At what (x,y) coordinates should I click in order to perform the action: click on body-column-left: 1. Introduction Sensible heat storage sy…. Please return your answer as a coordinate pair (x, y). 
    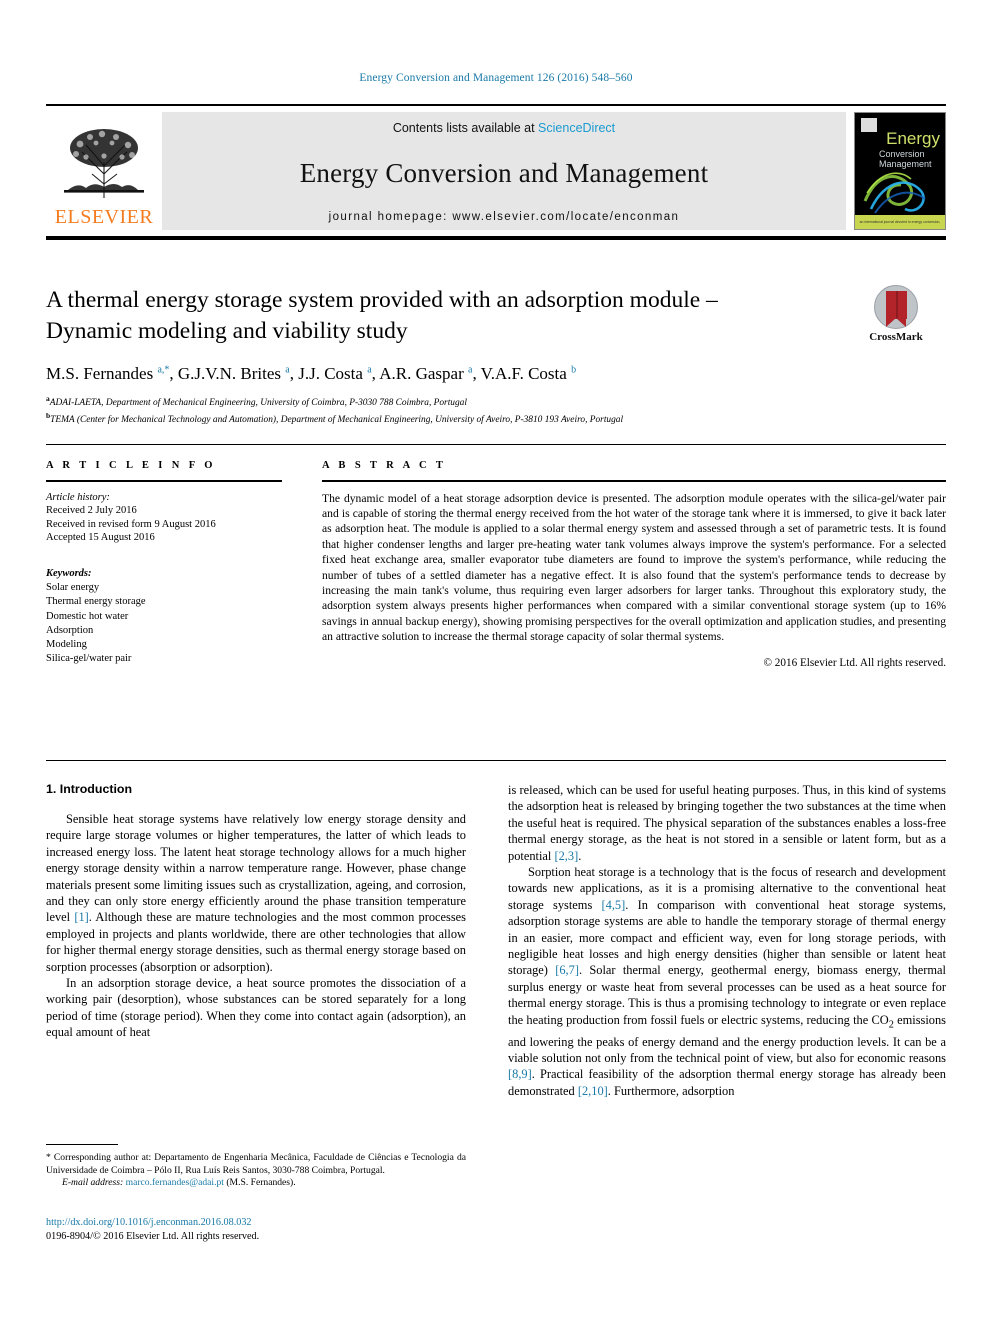
    Looking at the image, I should click on (256, 911).